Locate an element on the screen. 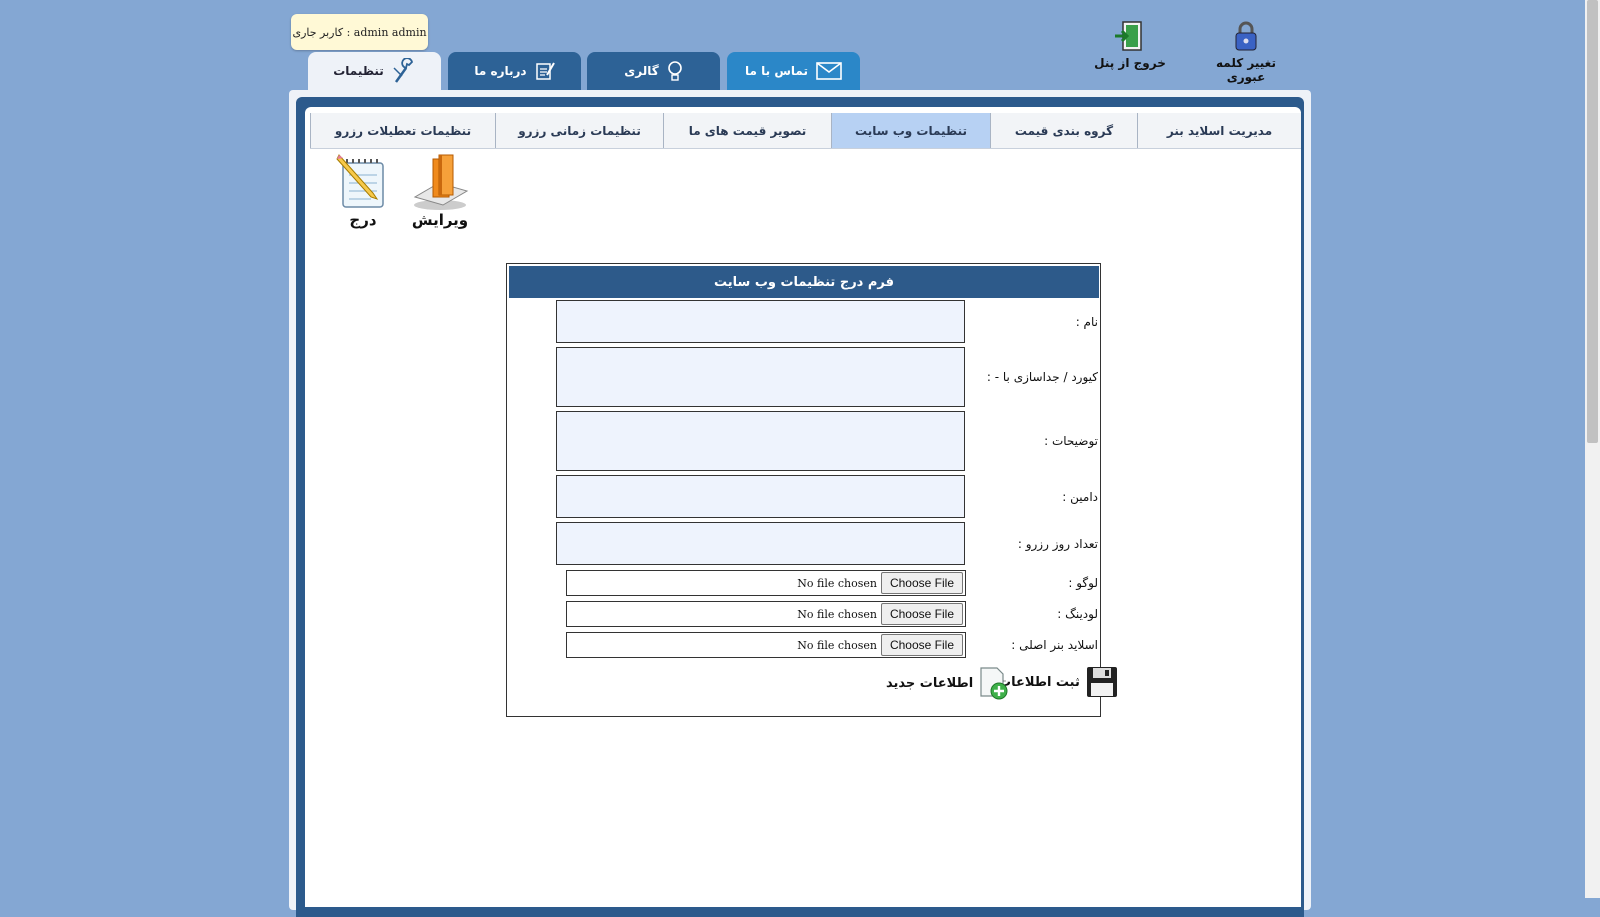  description-textarea is located at coordinates (760, 441).